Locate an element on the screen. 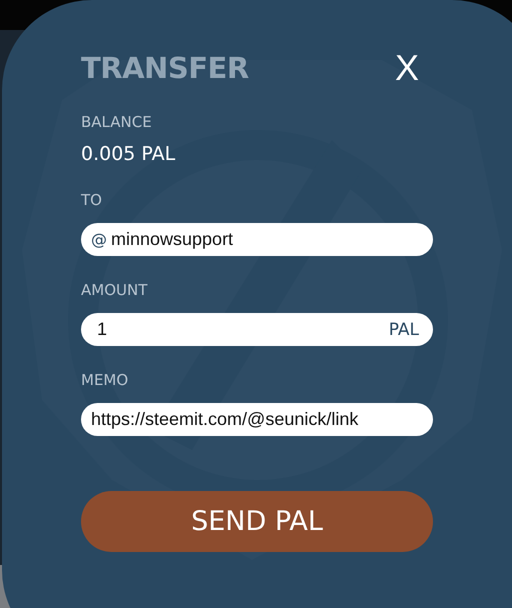  at-prefix: @ is located at coordinates (99, 239).